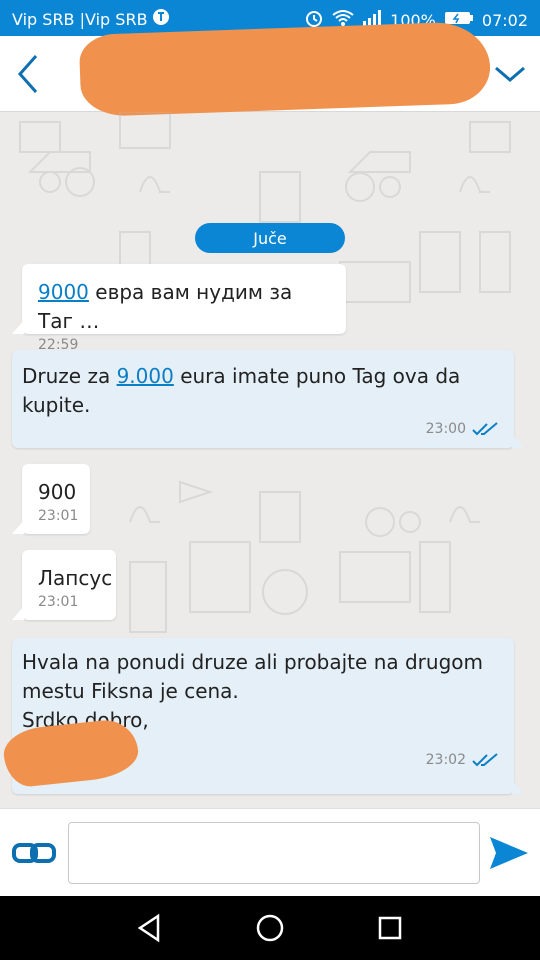 The width and height of the screenshot is (540, 960). I want to click on message-link: 9000, so click(63, 292).